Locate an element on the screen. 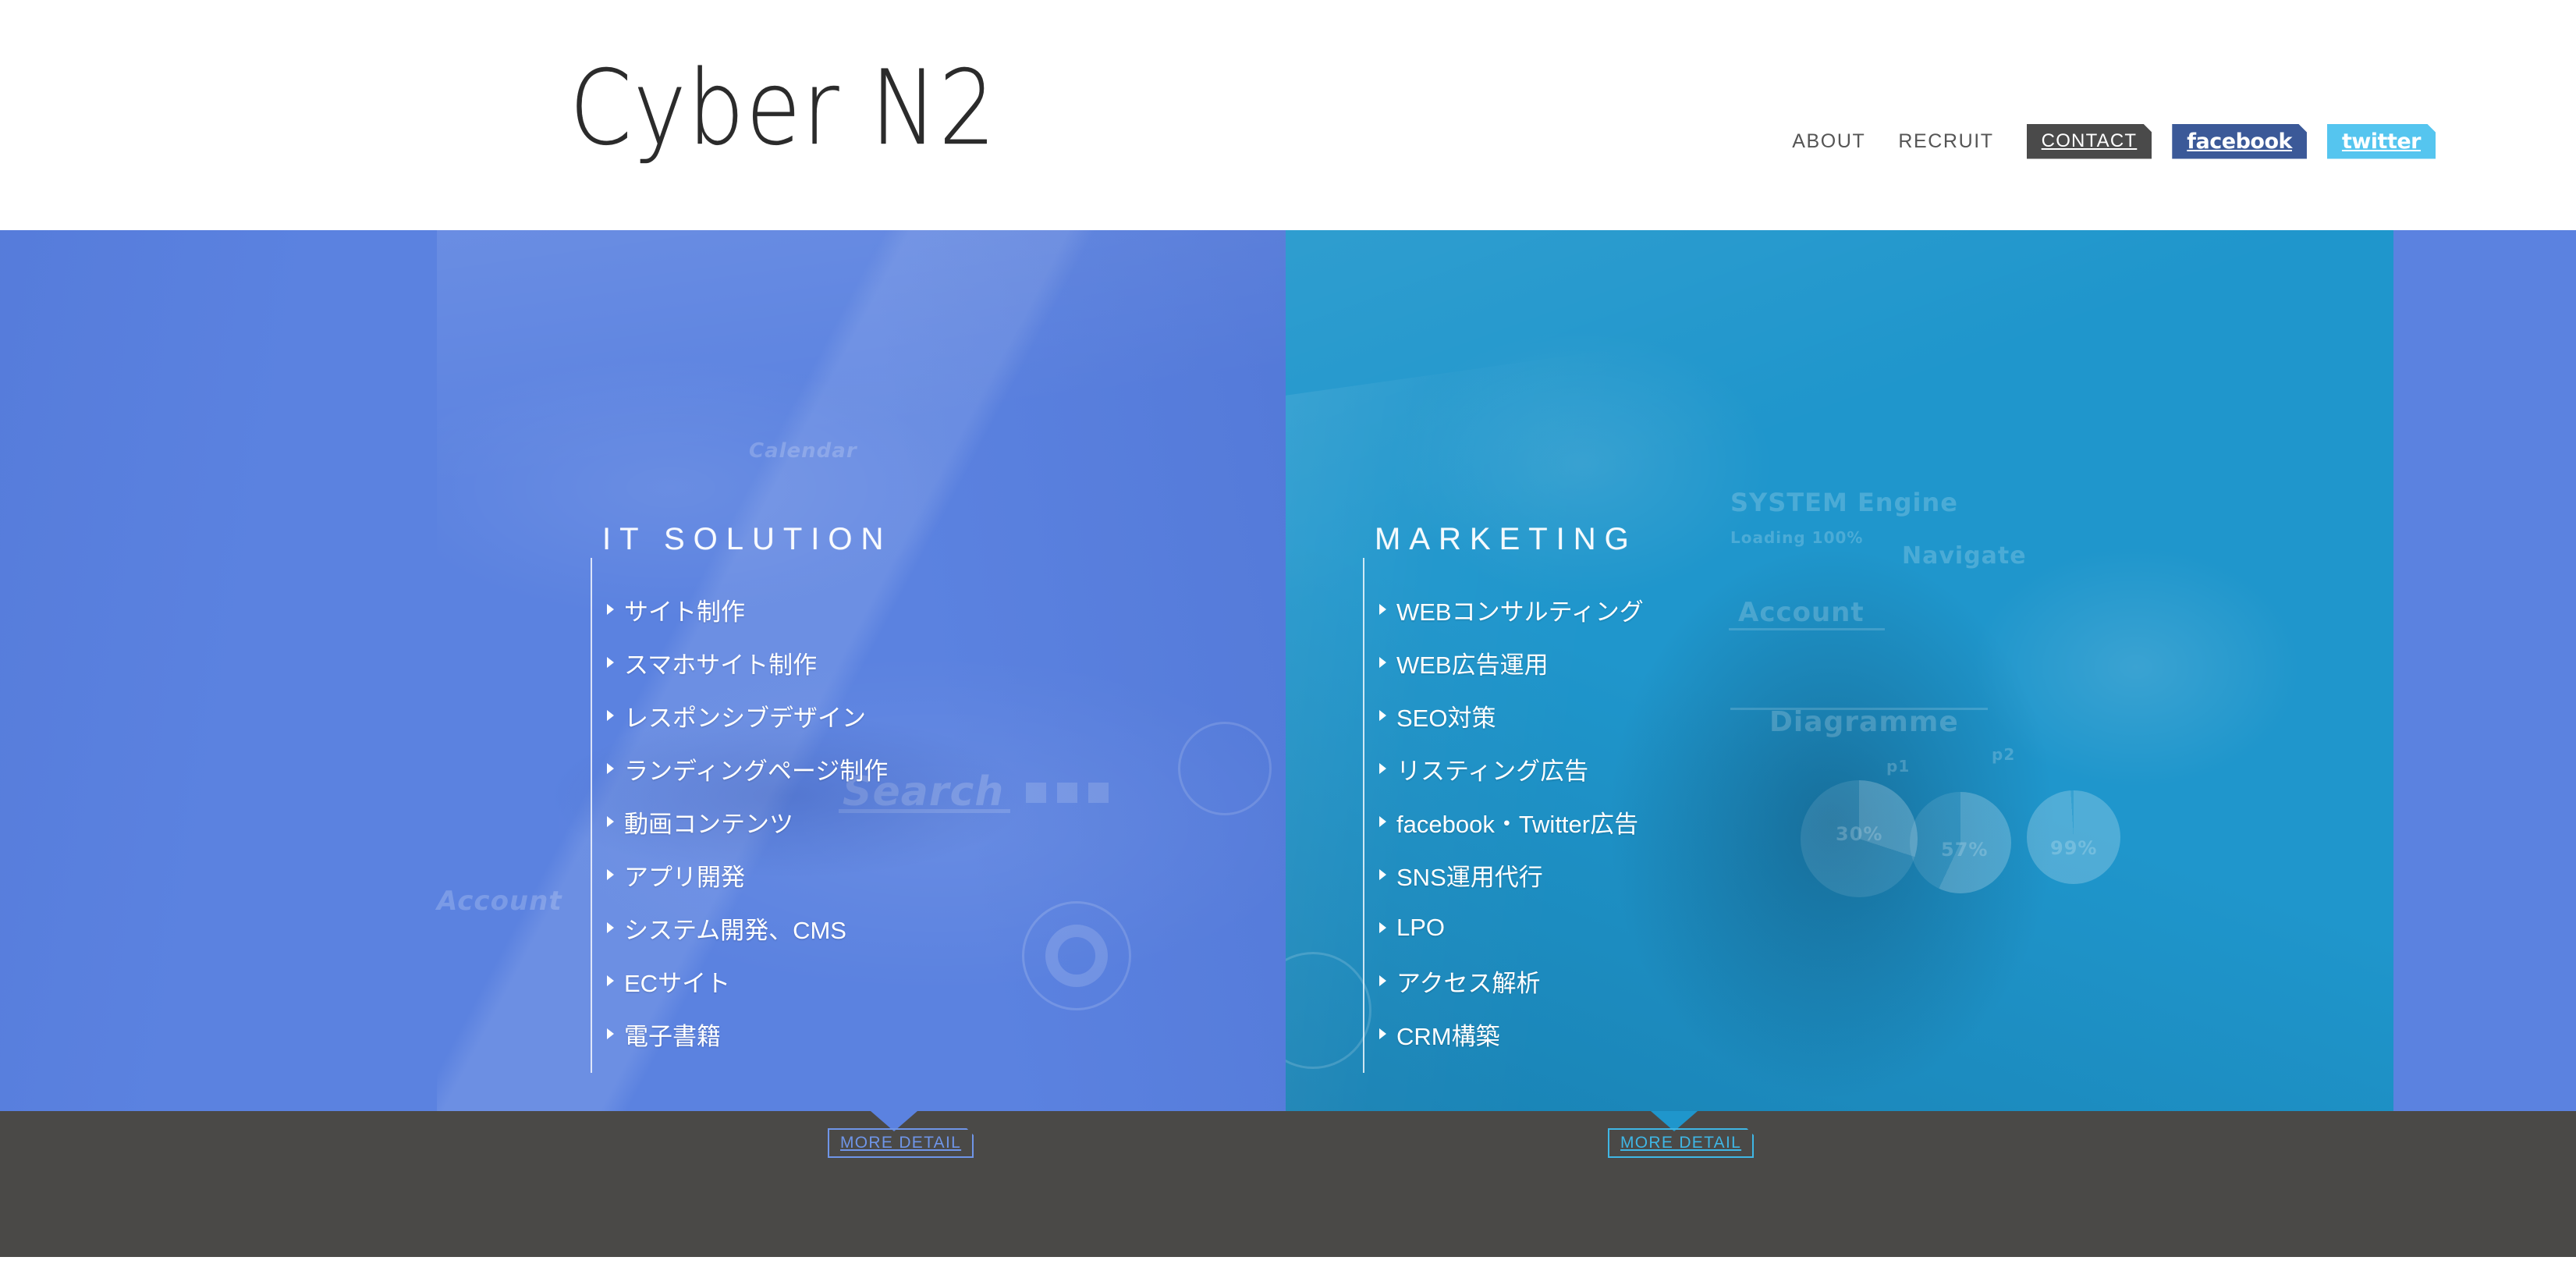  list-item: システム開発、CMS is located at coordinates (747, 927).